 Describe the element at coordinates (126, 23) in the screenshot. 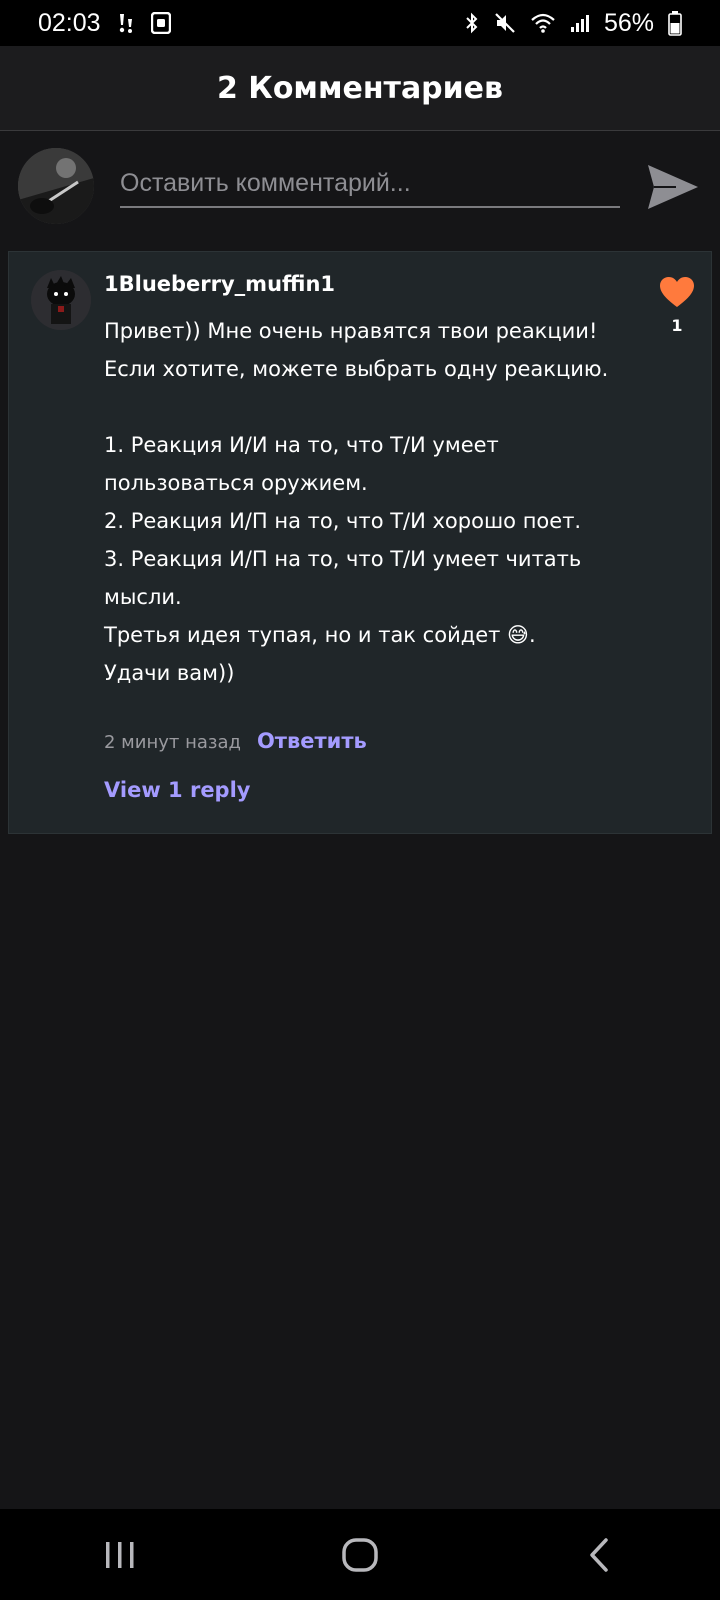

I see `download-icon` at that location.